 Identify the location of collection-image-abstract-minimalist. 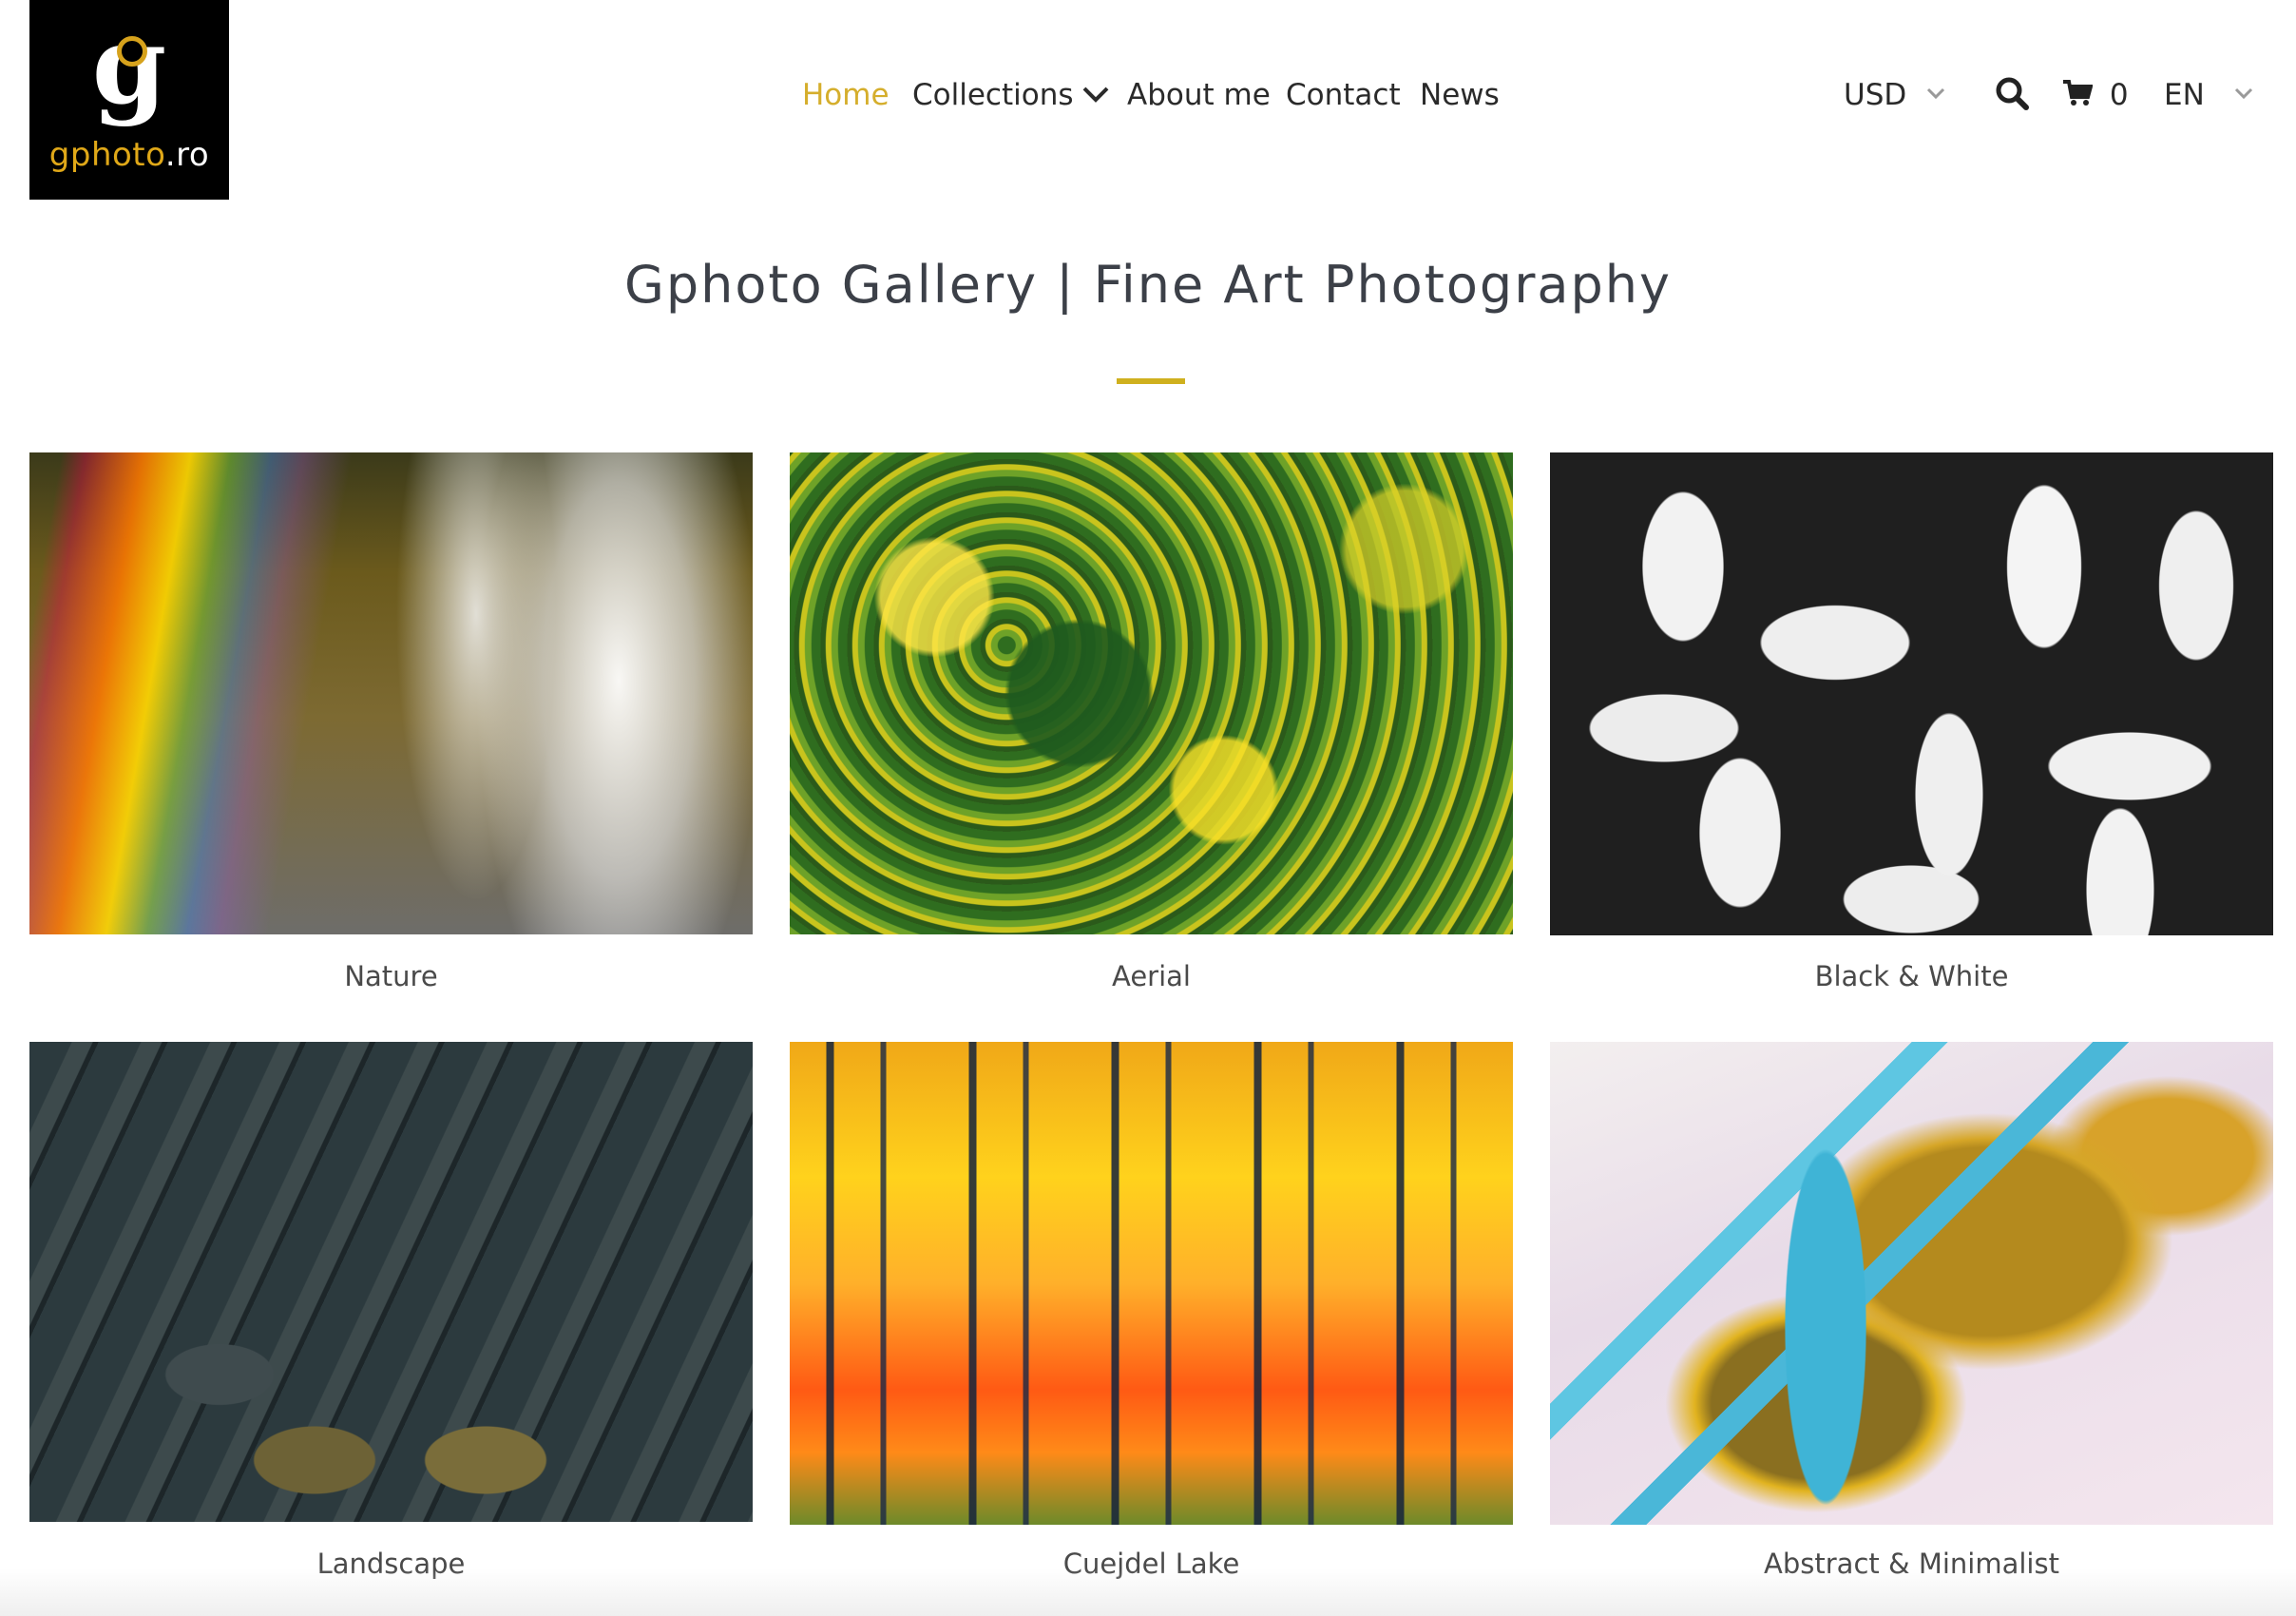
(1911, 1283).